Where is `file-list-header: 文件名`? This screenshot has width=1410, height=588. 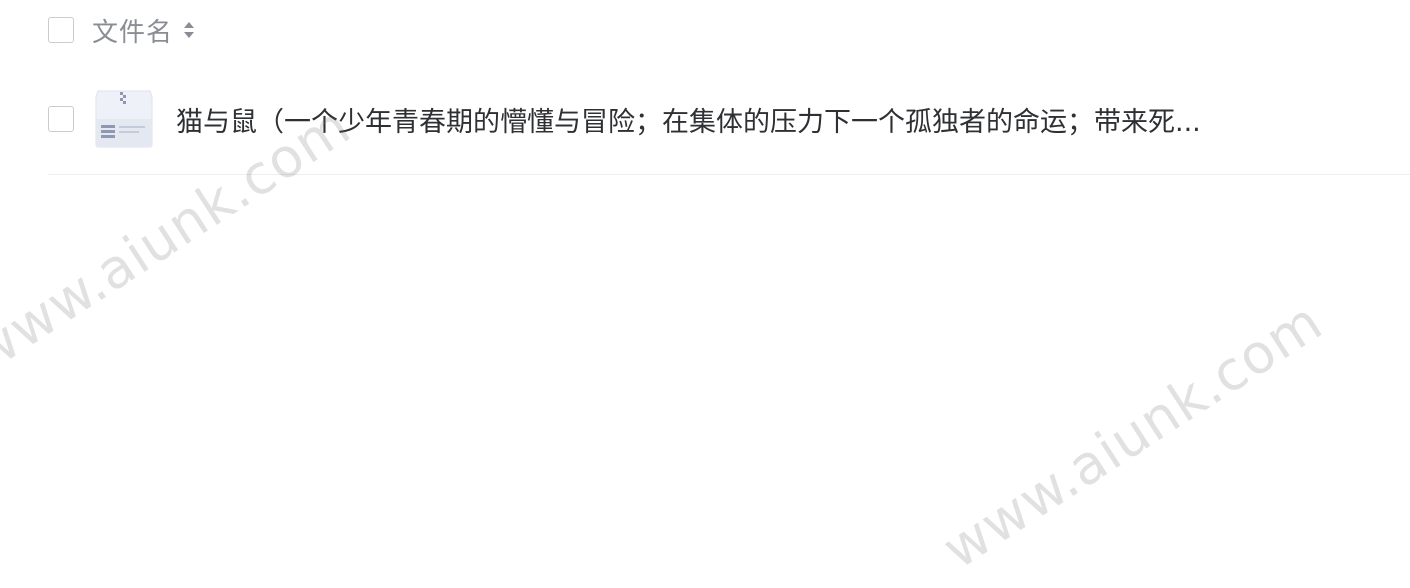 file-list-header: 文件名 is located at coordinates (121, 30).